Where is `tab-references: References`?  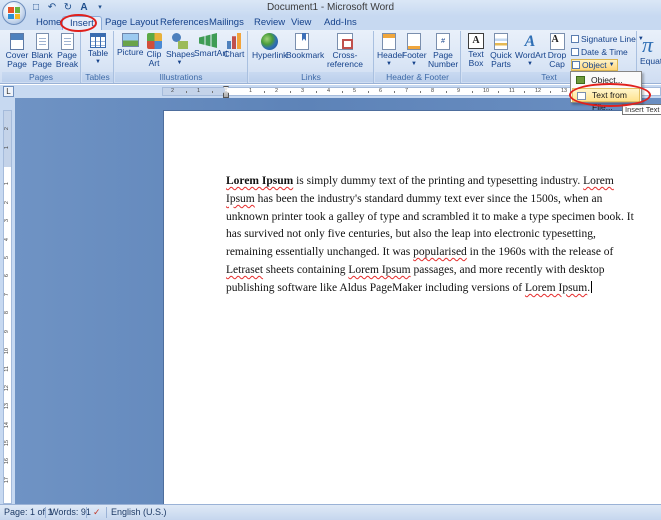
tab-references: References is located at coordinates (184, 22).